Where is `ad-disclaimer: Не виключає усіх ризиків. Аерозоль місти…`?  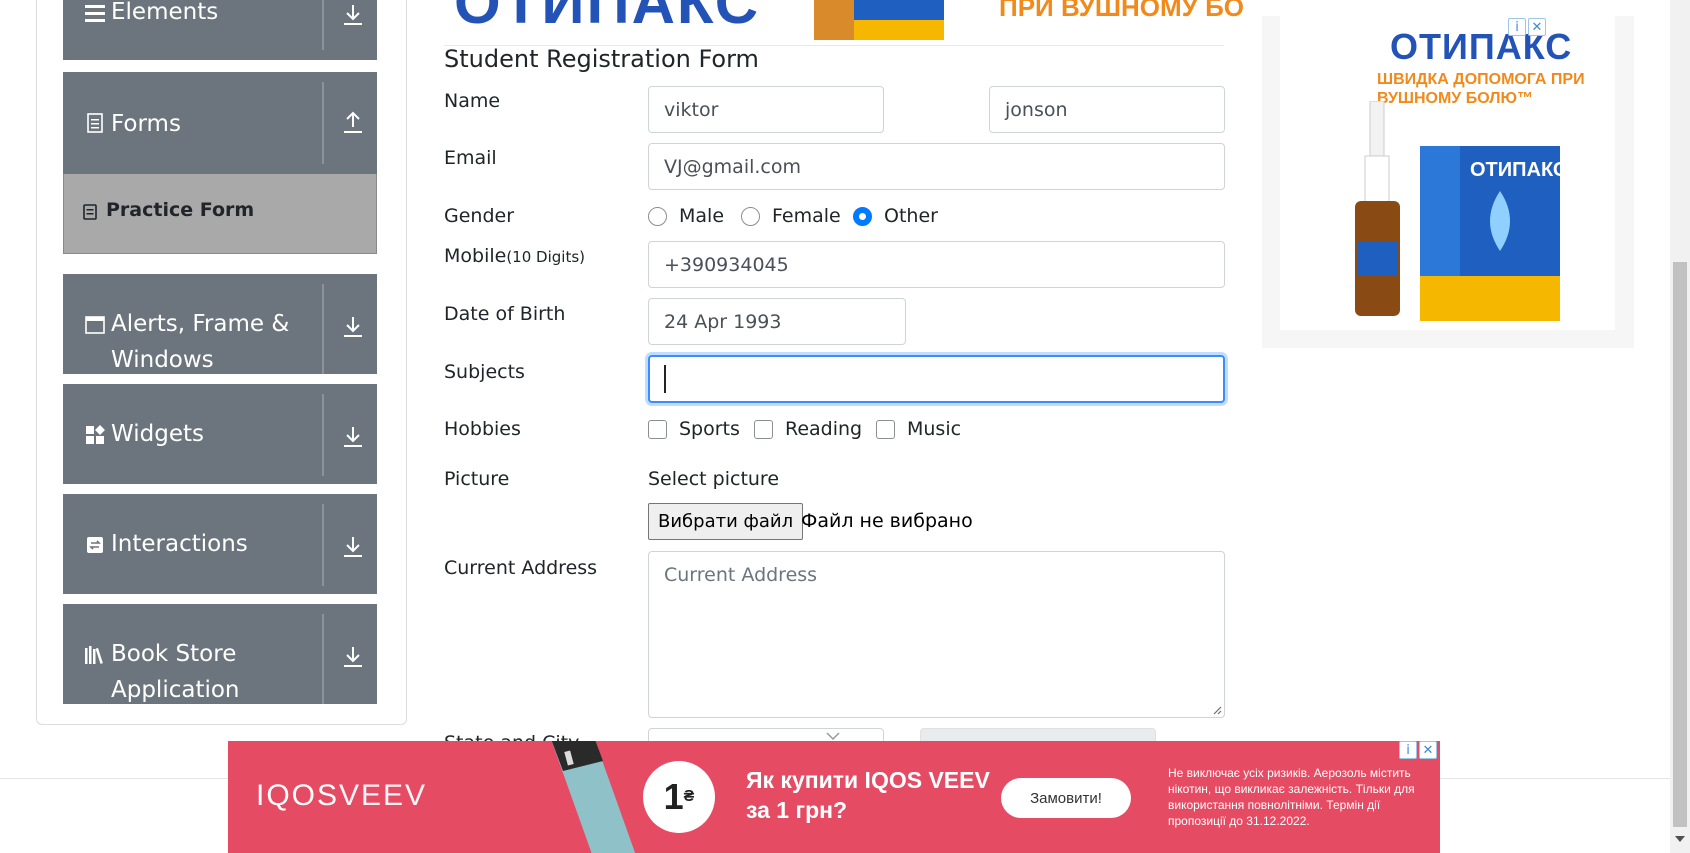 ad-disclaimer: Не виключає усіх ризиків. Аерозоль місти… is located at coordinates (1291, 797).